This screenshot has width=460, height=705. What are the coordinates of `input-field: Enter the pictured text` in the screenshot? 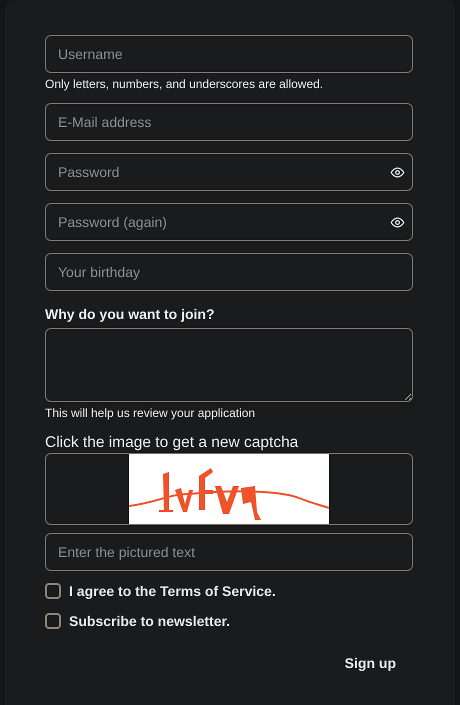 It's located at (229, 552).